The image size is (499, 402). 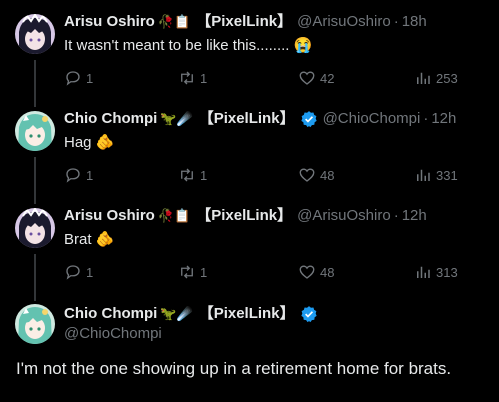 What do you see at coordinates (327, 78) in the screenshot?
I see `like-count: 42` at bounding box center [327, 78].